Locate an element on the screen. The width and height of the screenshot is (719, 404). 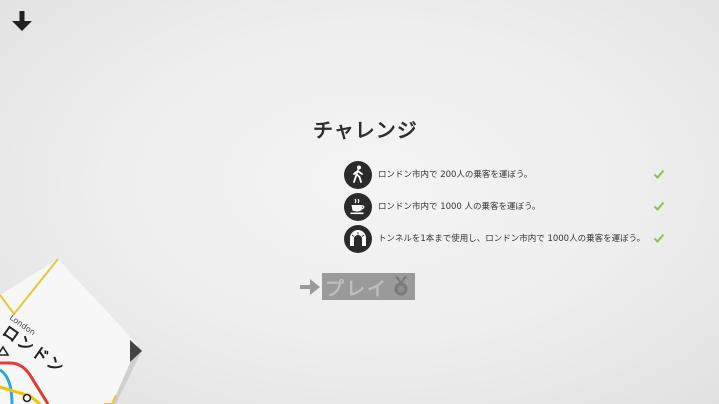
challenge-text: トンネルを1本まで使用し、ロンドン市内で 1000人の乗客を運ぼう。 is located at coordinates (512, 239).